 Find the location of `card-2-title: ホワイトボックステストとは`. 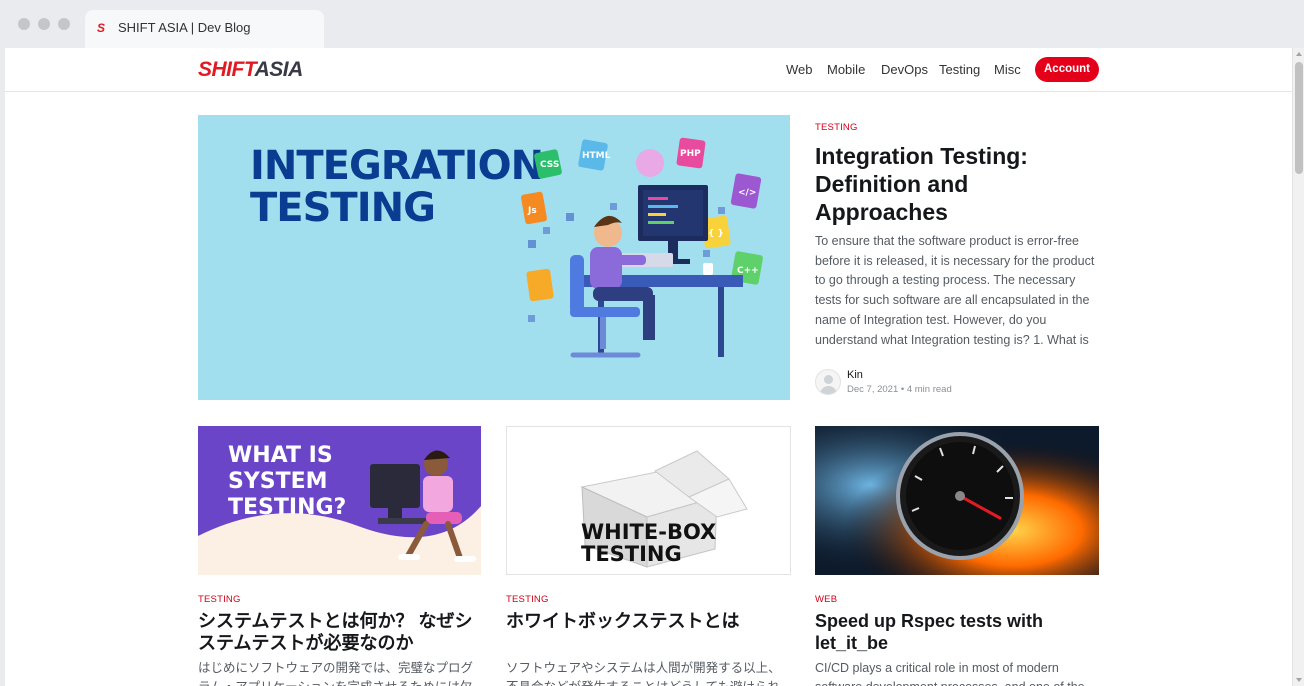

card-2-title: ホワイトボックステストとは is located at coordinates (648, 621).